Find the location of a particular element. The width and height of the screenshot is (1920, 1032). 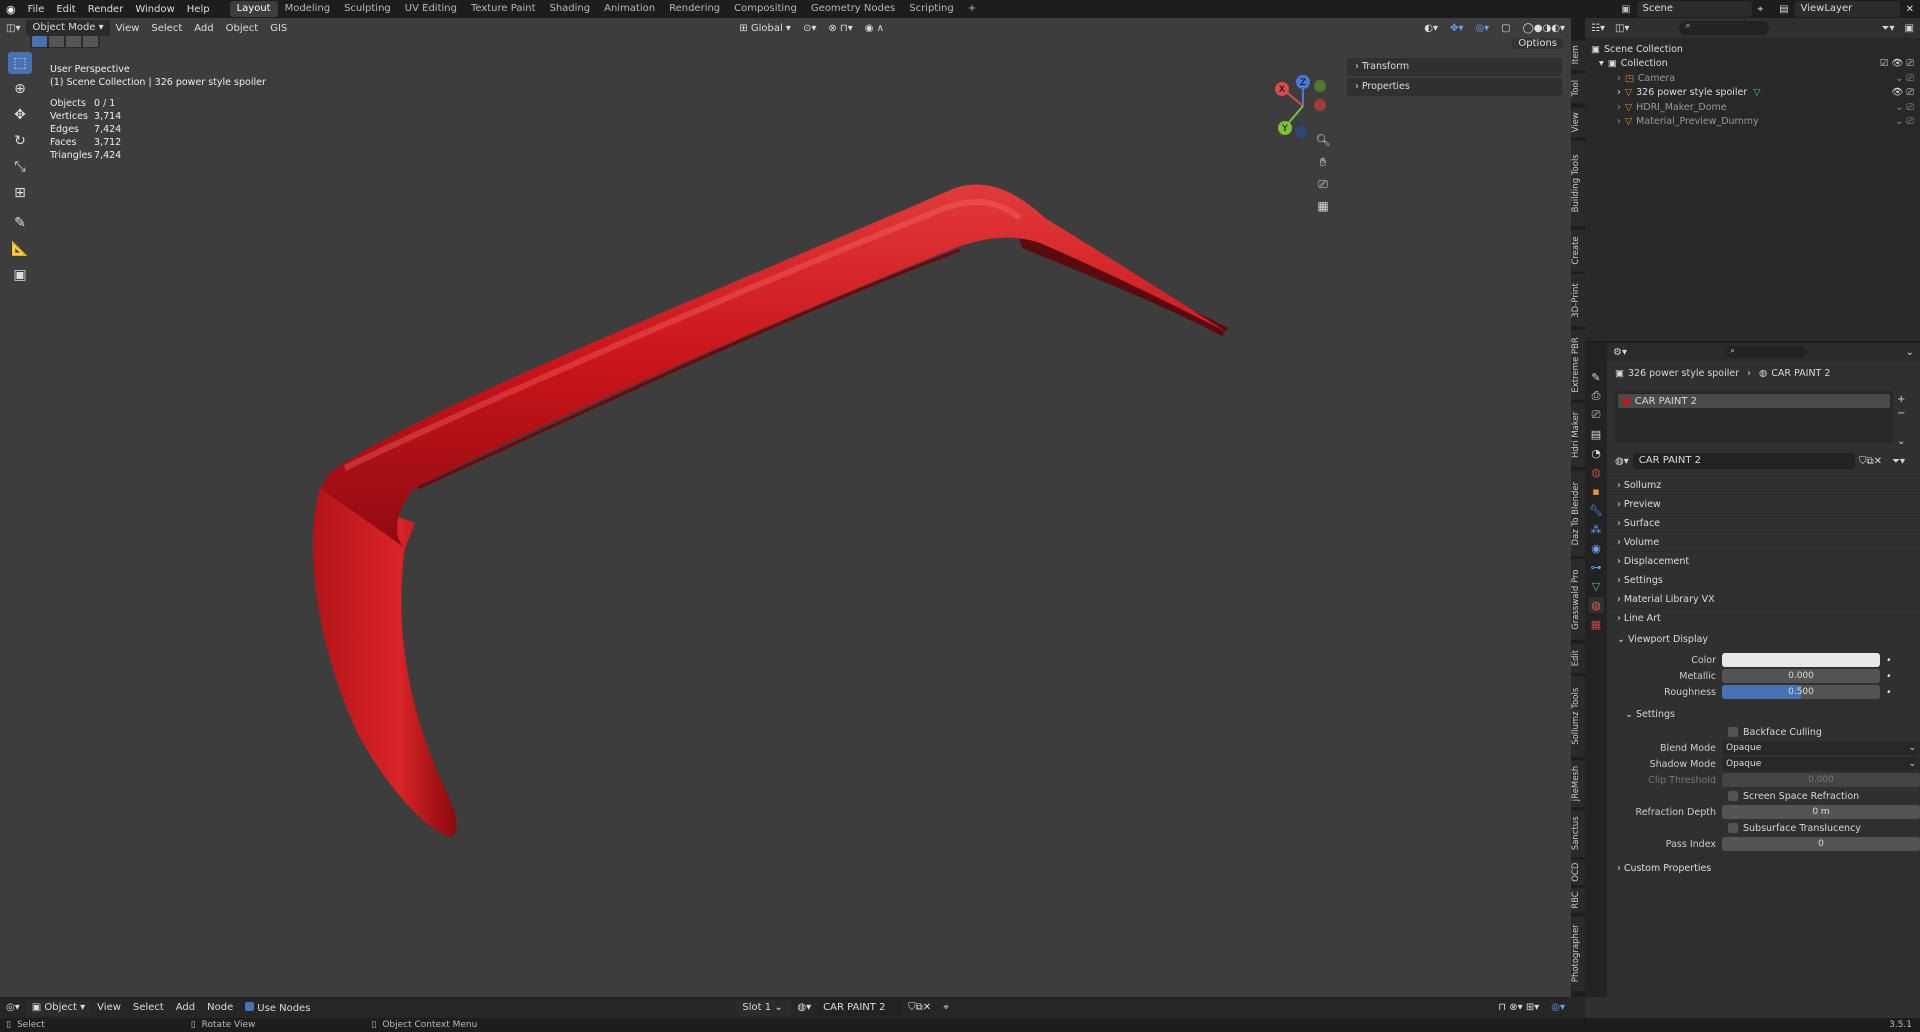

properties-search-input: ⌕ is located at coordinates (1766, 352).